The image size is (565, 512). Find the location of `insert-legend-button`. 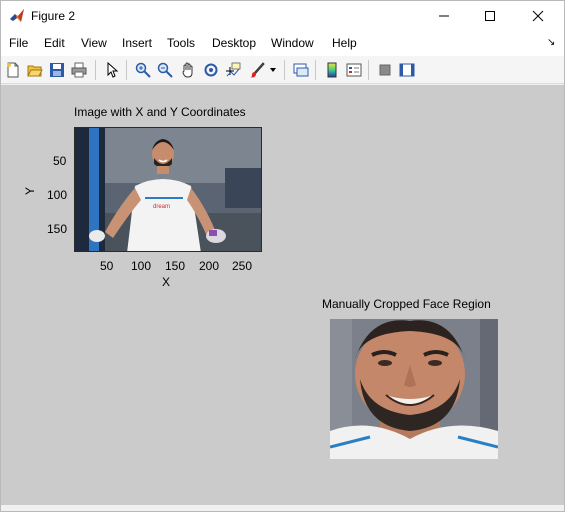

insert-legend-button is located at coordinates (354, 70).